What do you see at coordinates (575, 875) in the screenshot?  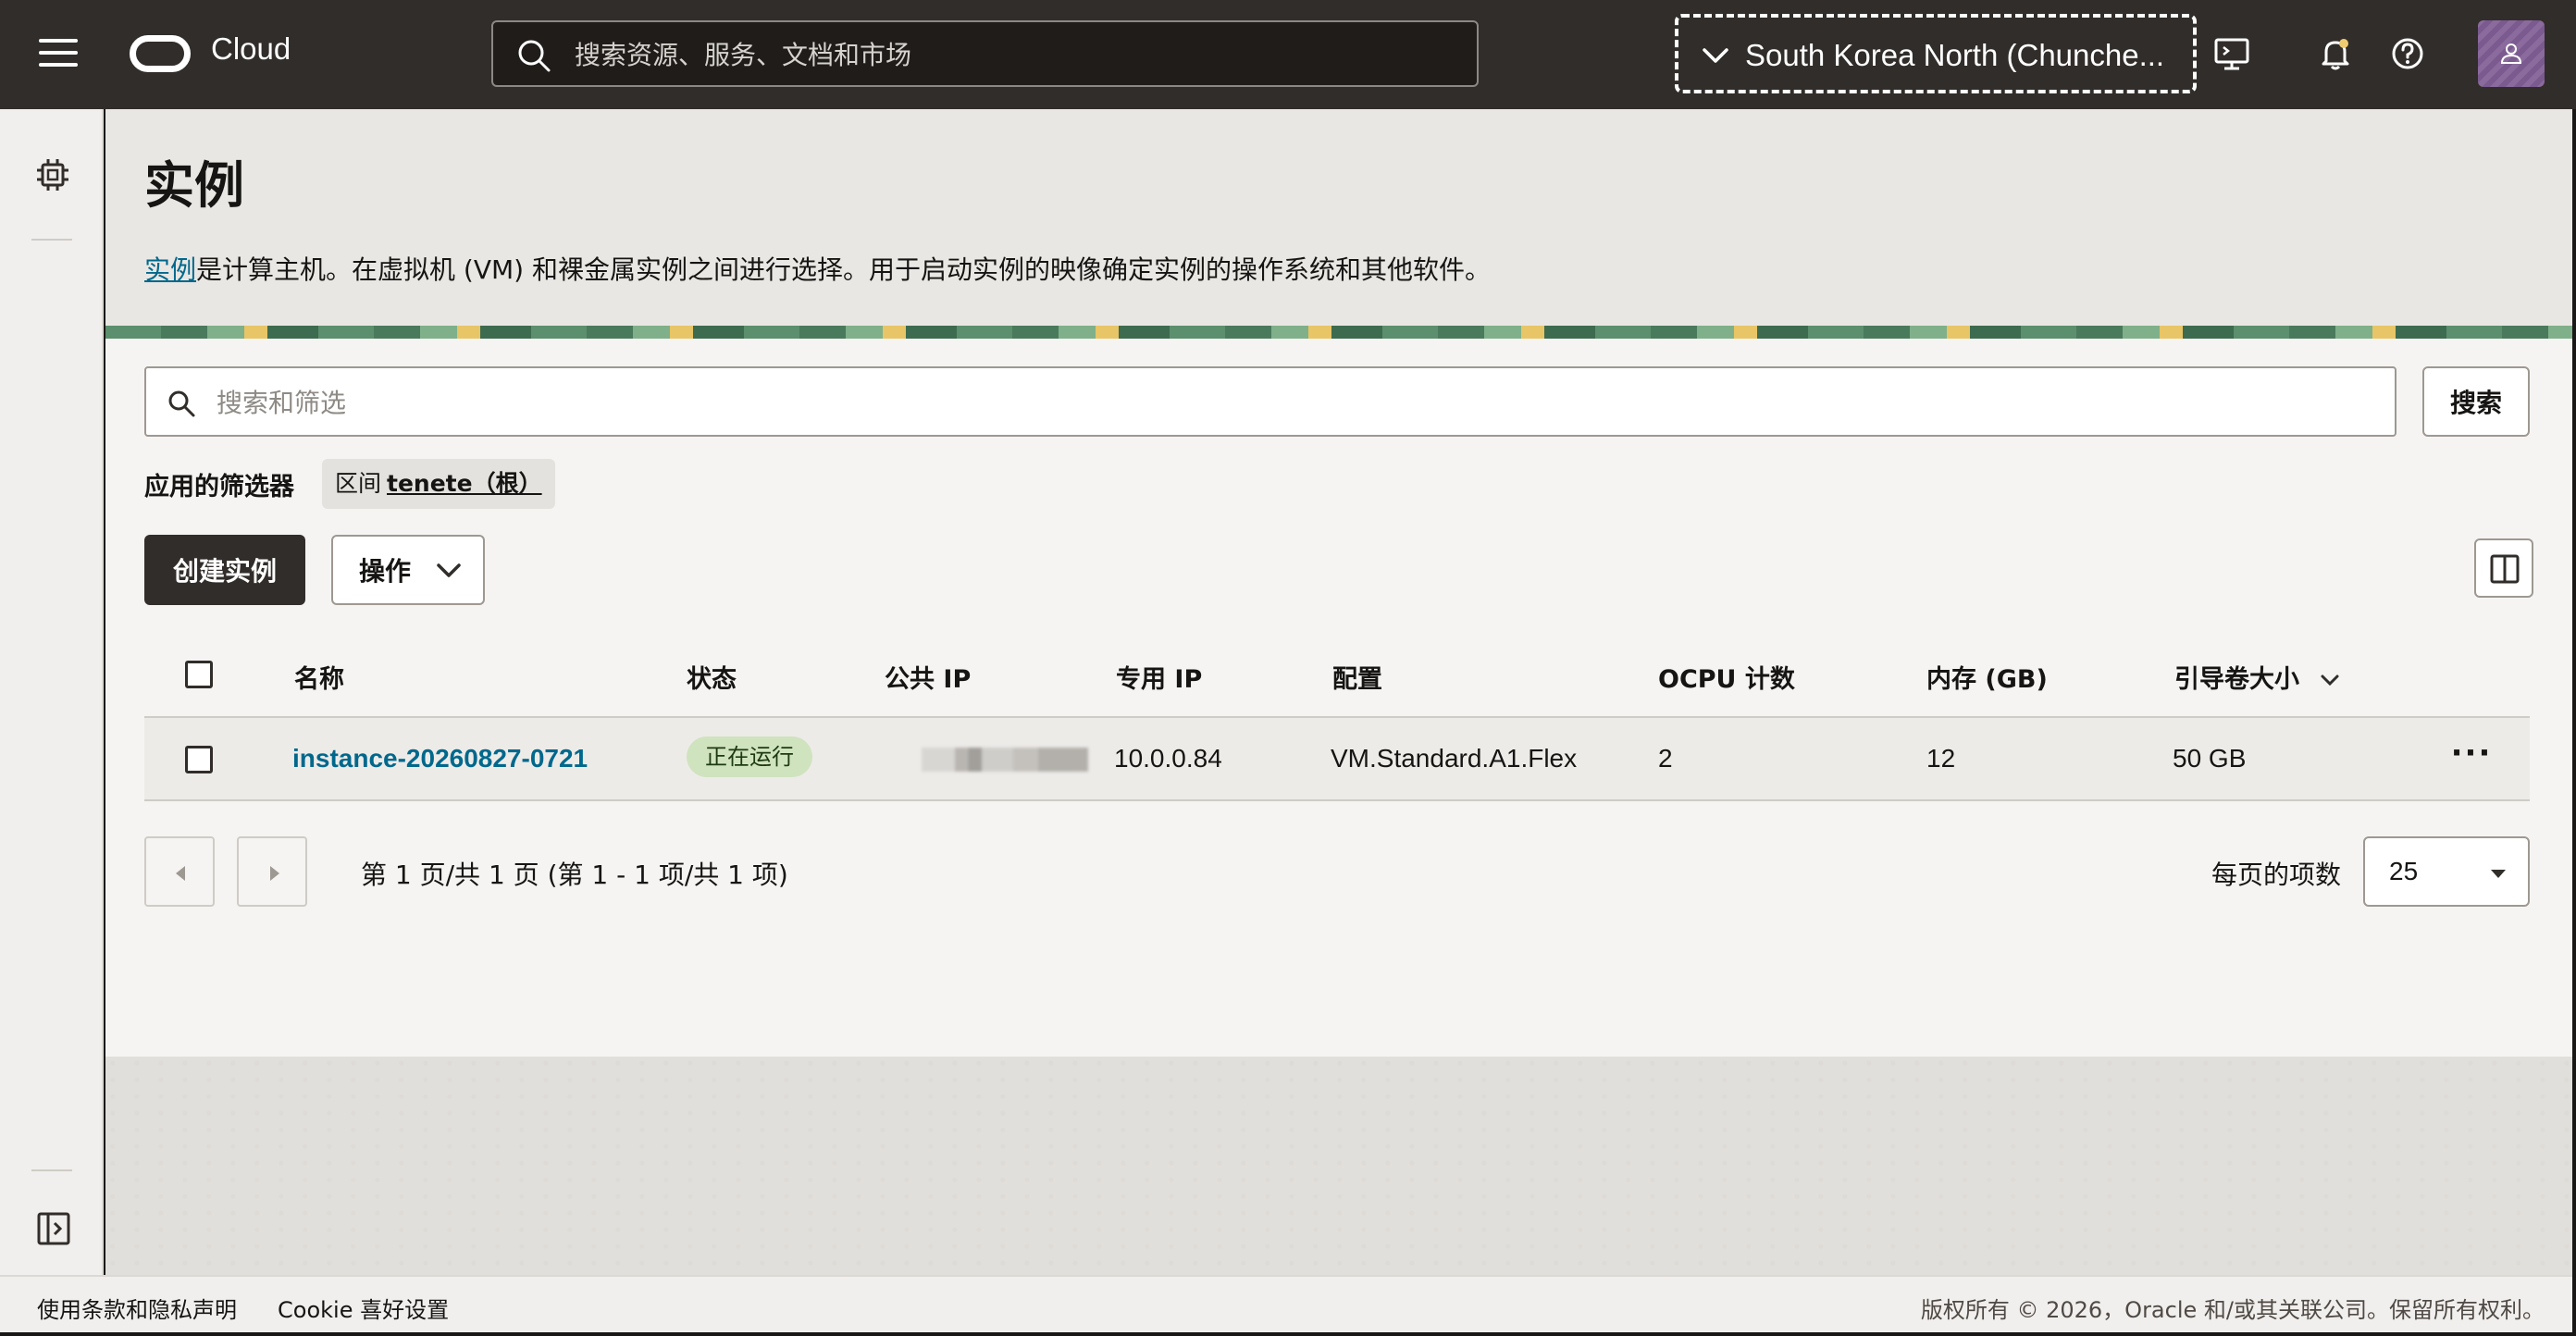 I see `pagination-summary: 第 1 页/共 1 页 (第 1 - 1 项/共 1 项)` at bounding box center [575, 875].